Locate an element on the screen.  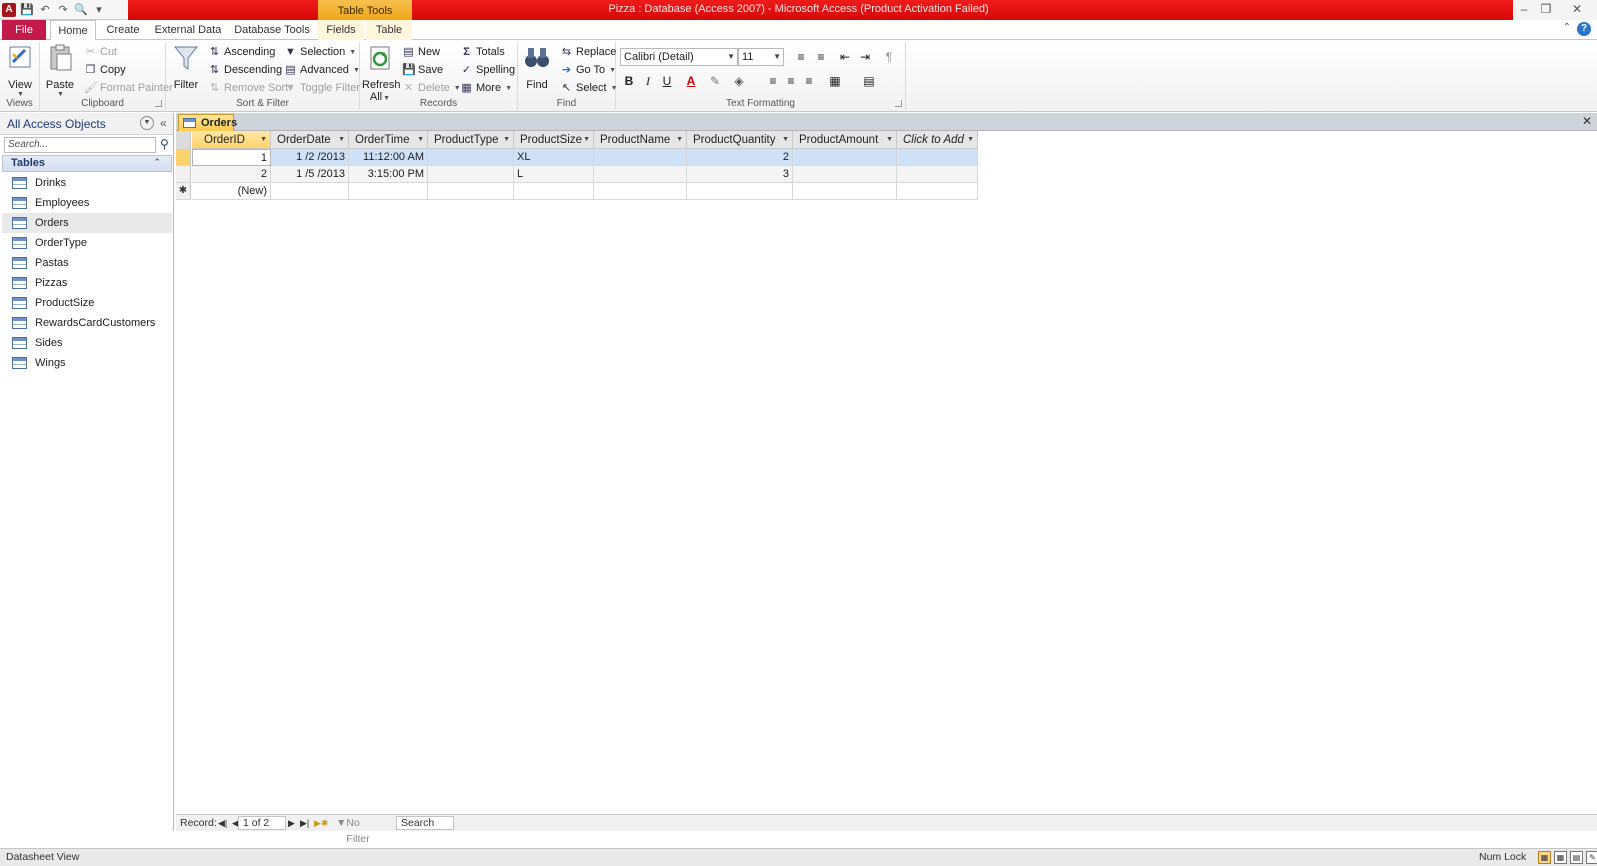
column-header-orderdate: OrderDate ▼ is located at coordinates (310, 140).